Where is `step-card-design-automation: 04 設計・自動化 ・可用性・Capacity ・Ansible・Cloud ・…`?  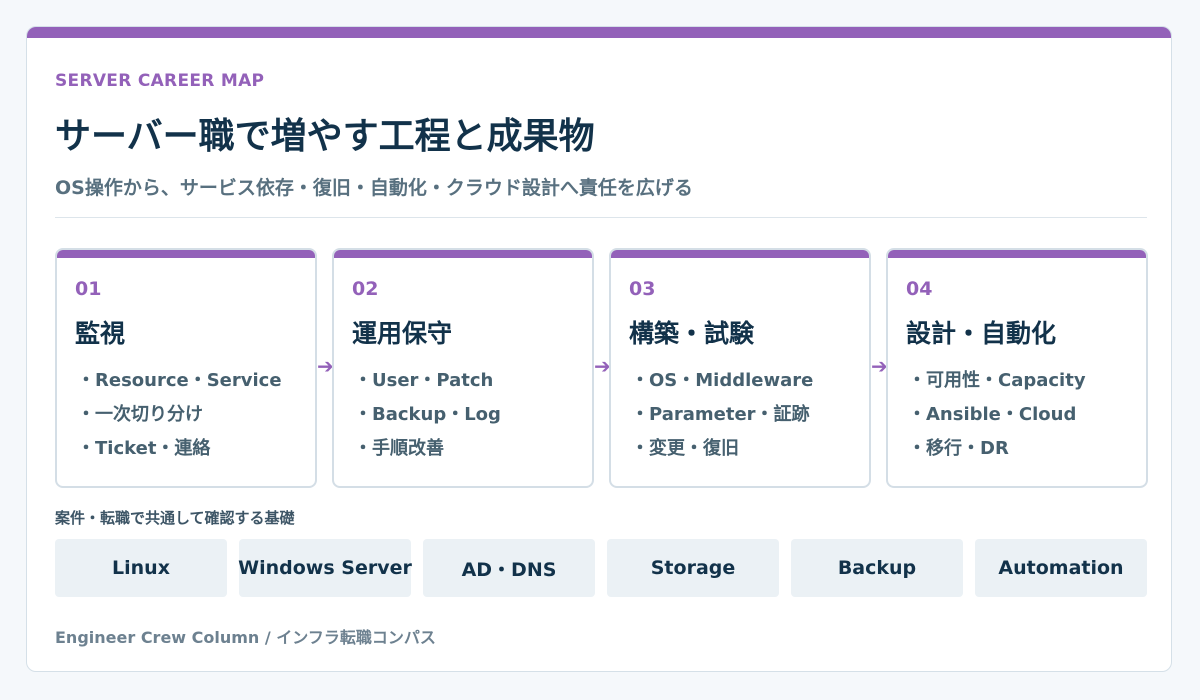
step-card-design-automation: 04 設計・自動化 ・可用性・Capacity ・Ansible・Cloud ・… is located at coordinates (1017, 368).